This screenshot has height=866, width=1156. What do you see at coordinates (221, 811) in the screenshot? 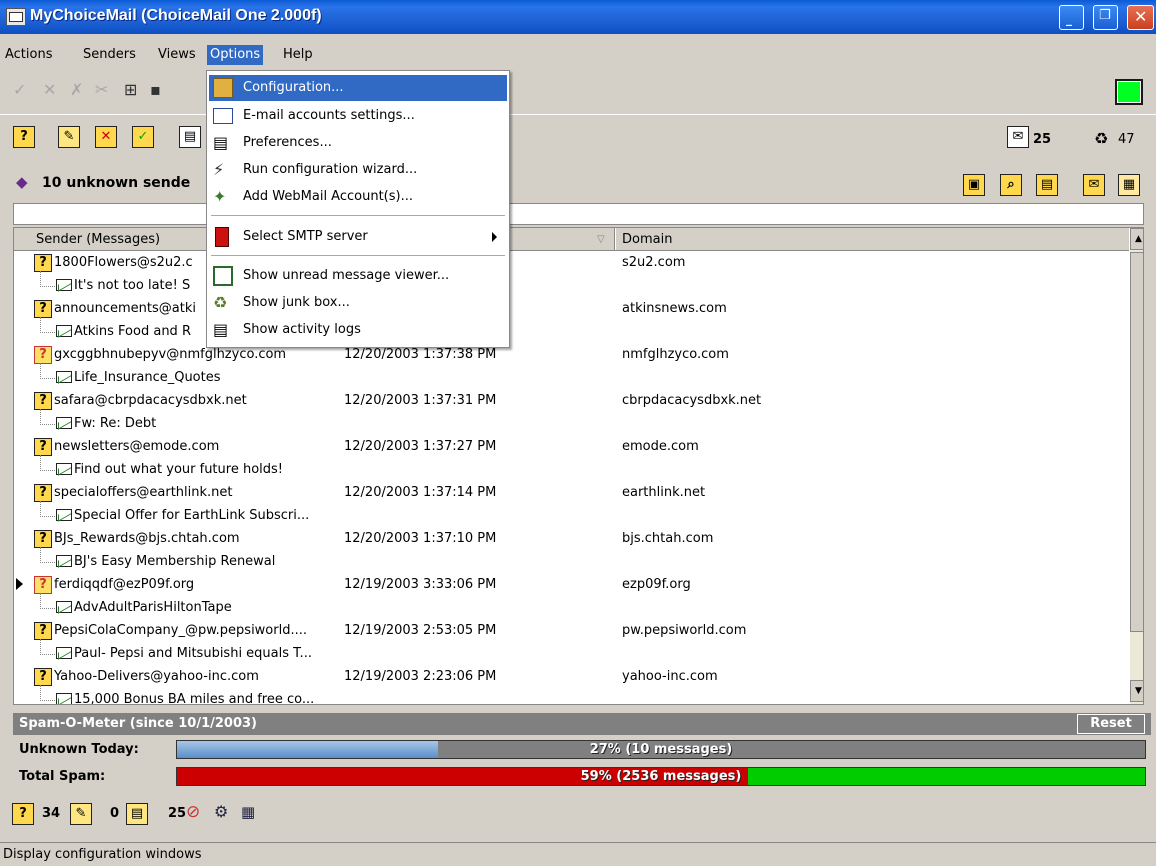
I see `network-icon: ⚙` at bounding box center [221, 811].